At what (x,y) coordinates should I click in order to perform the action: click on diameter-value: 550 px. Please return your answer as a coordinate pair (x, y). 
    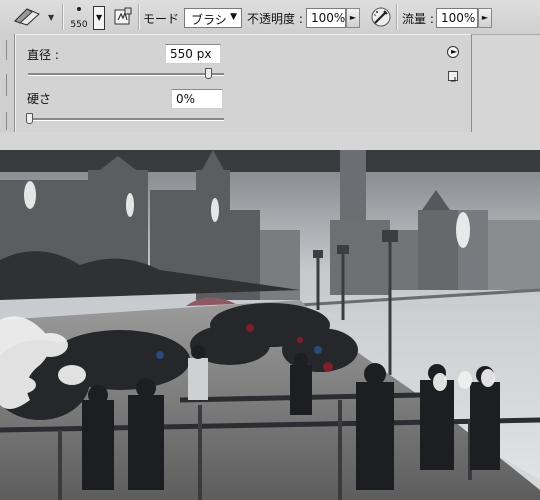
    Looking at the image, I should click on (191, 54).